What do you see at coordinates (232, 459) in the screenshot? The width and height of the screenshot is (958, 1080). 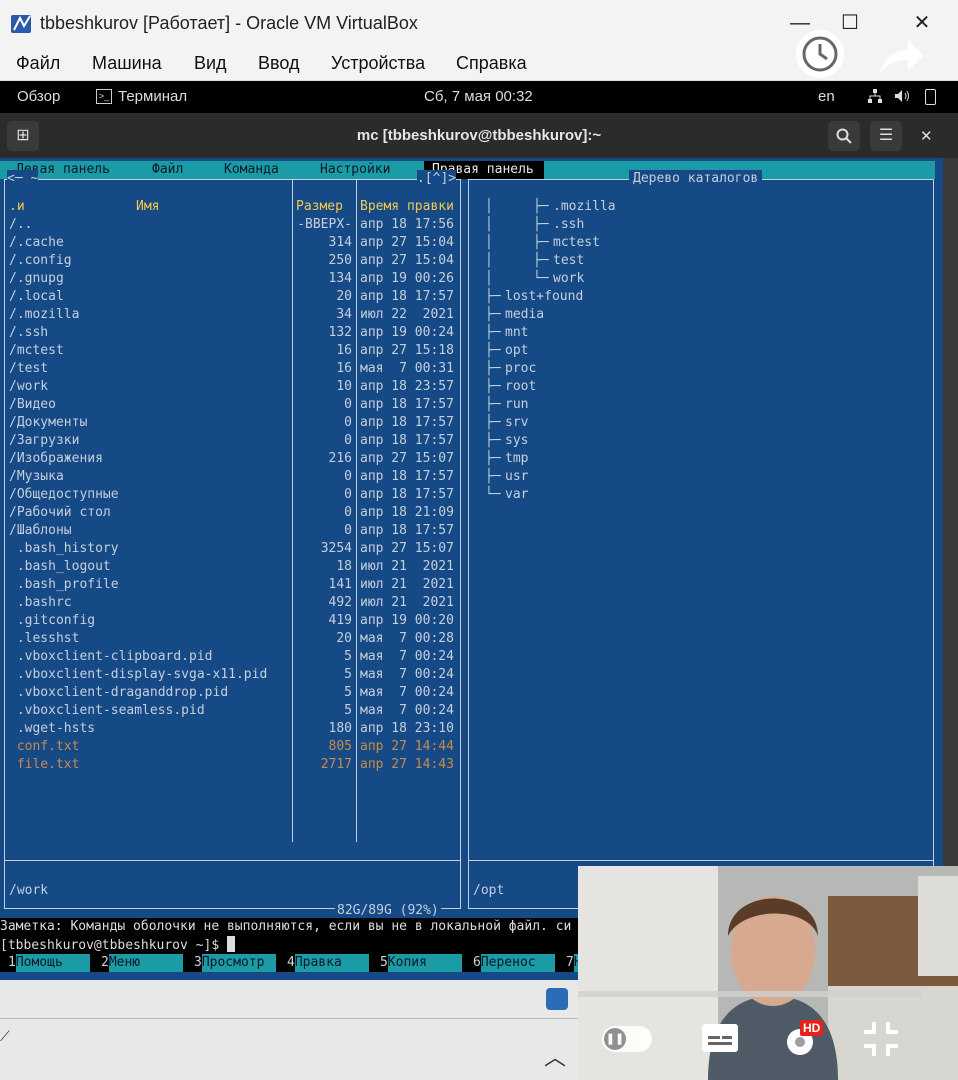 I see `file-row: /Изображения 216 апр 27 15:07` at bounding box center [232, 459].